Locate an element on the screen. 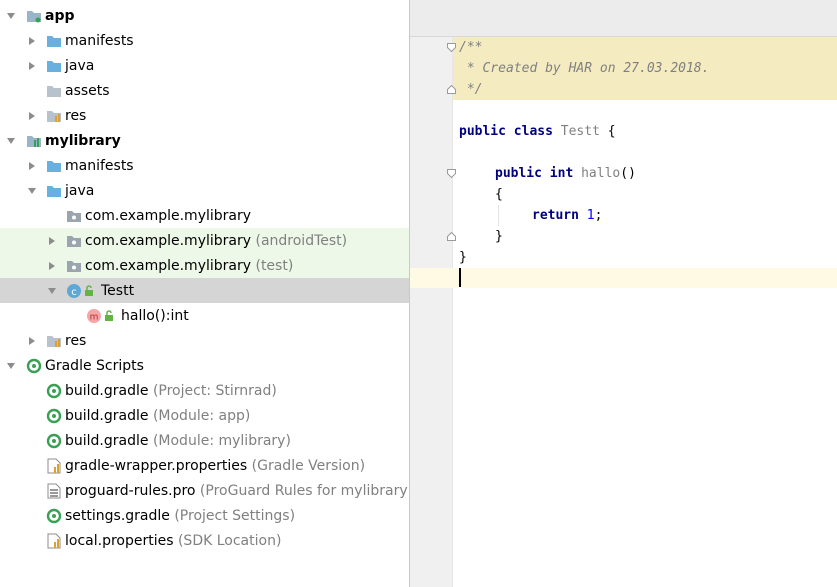  tree-item-label: com.example.mylibrary is located at coordinates (168, 215).